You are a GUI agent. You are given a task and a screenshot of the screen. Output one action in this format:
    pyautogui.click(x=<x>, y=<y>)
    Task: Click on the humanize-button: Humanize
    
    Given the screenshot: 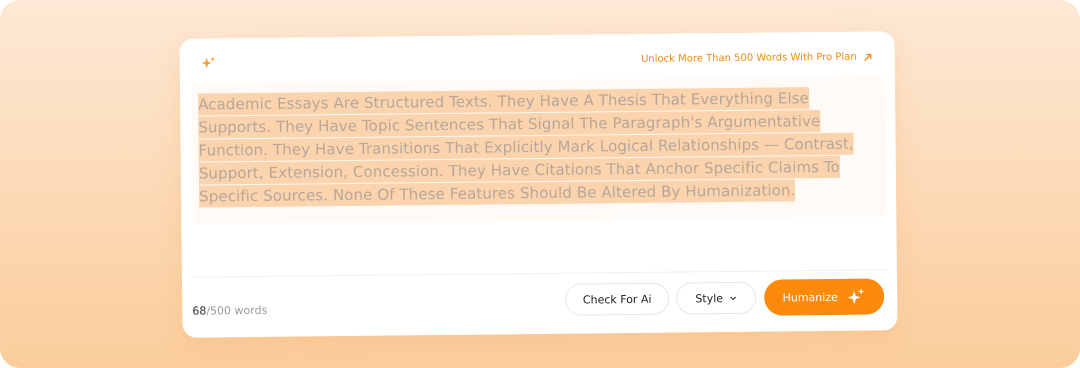 What is the action you would take?
    pyautogui.click(x=824, y=297)
    